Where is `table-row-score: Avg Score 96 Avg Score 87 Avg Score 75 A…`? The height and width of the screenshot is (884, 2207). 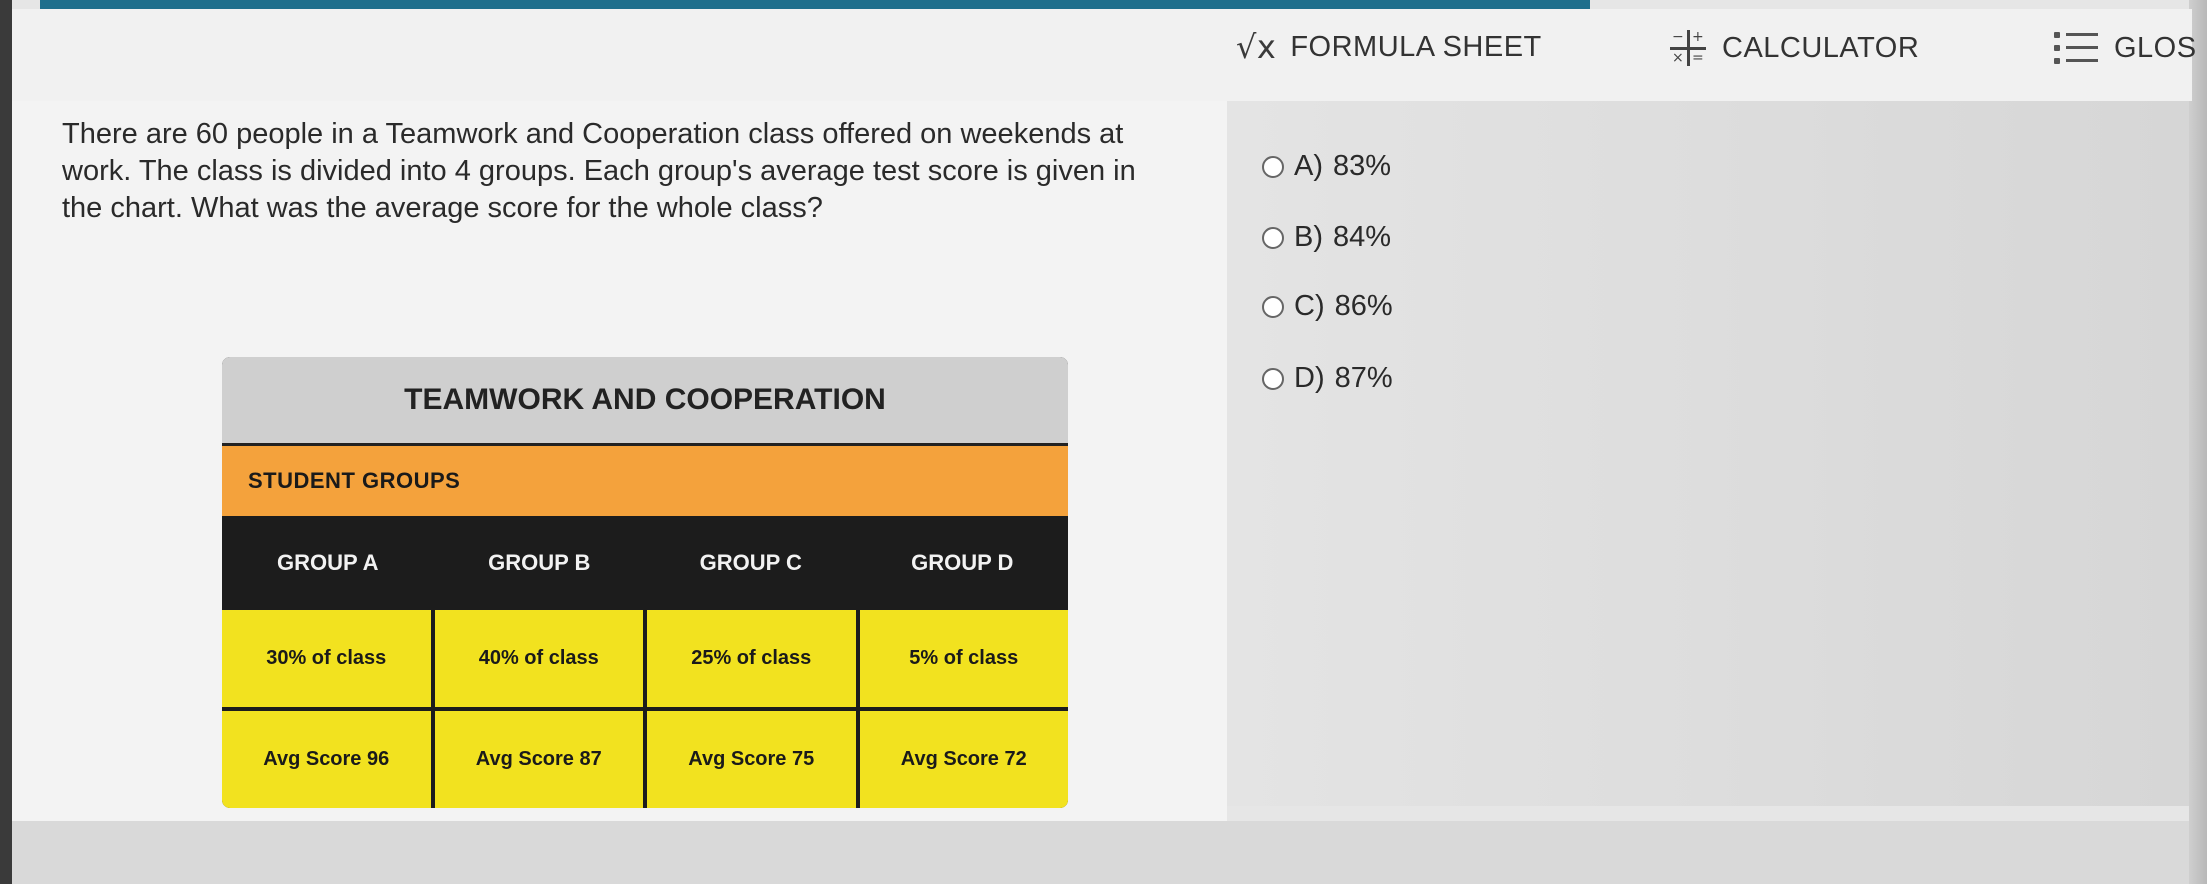
table-row-score: Avg Score 96 Avg Score 87 Avg Score 75 A… is located at coordinates (645, 759).